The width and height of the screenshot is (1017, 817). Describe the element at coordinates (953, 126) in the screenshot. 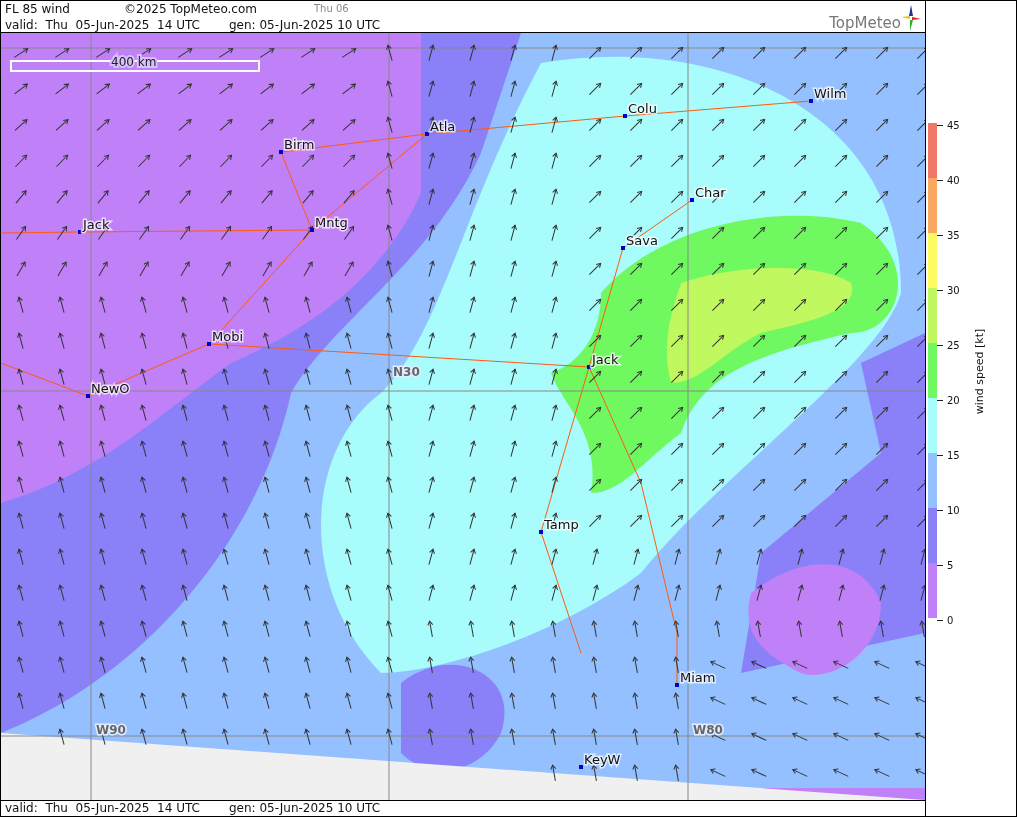

I see `scale-tick-label: 45` at that location.